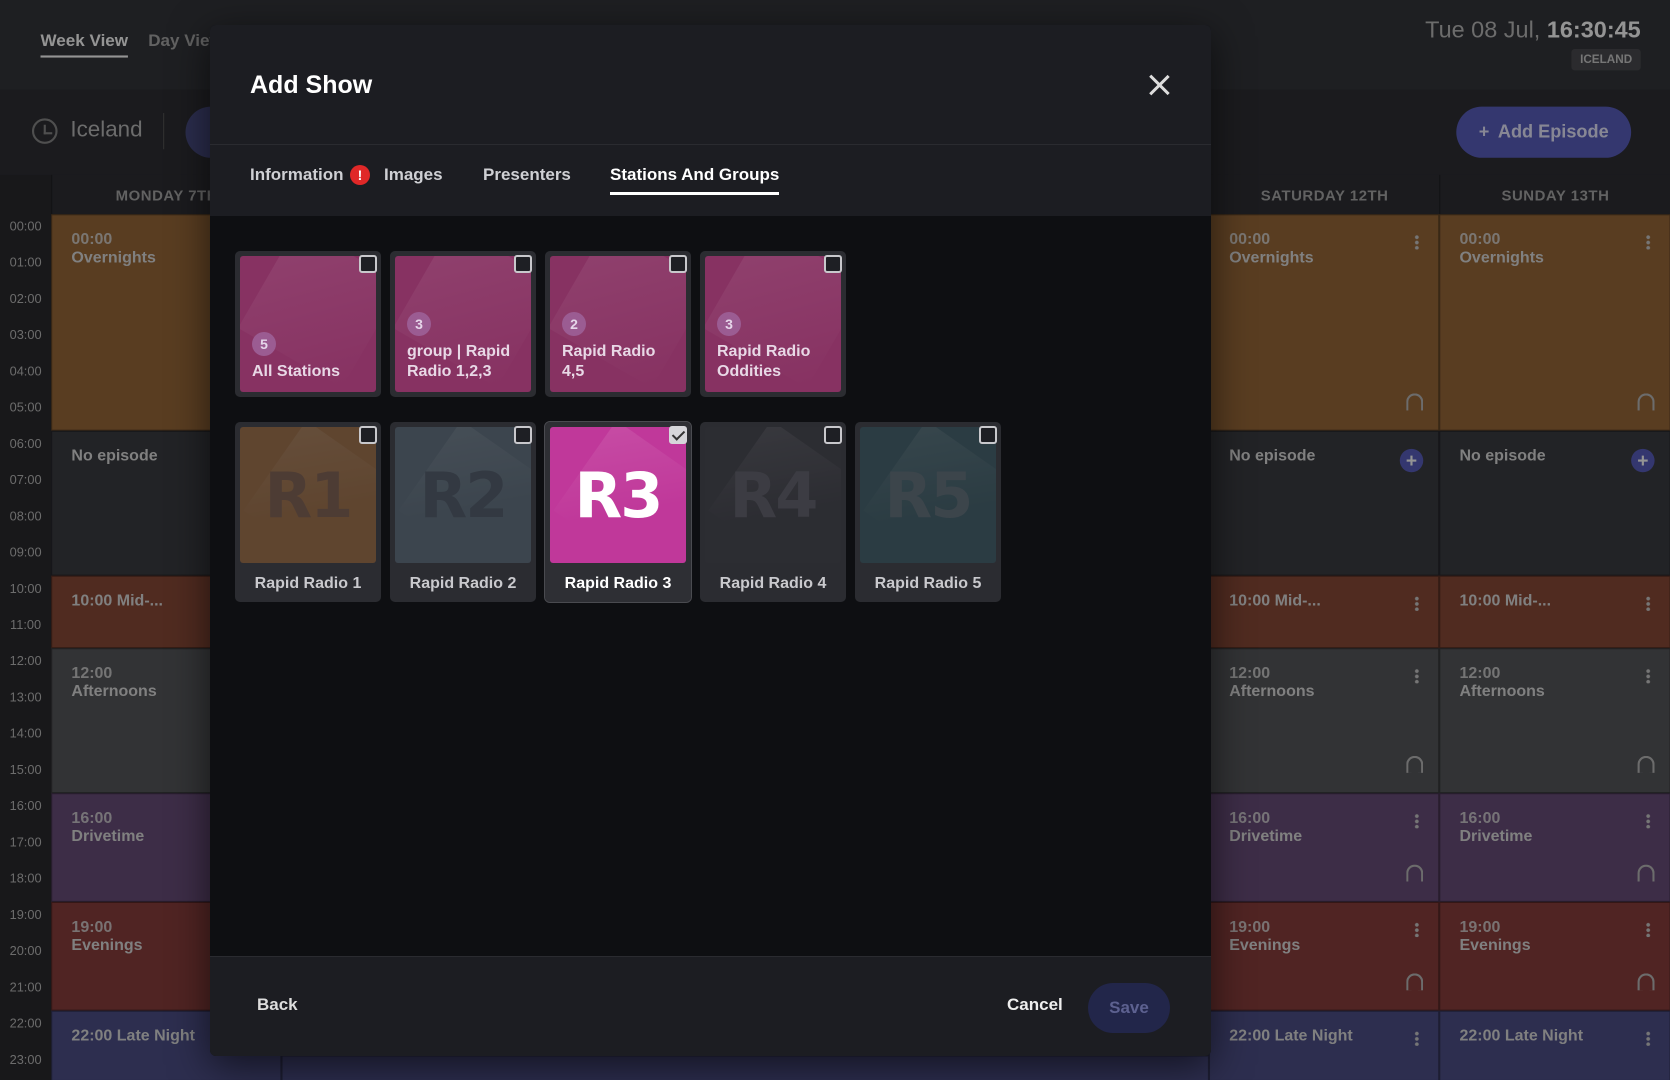 This screenshot has width=1670, height=1080. I want to click on tab-images: Images, so click(413, 178).